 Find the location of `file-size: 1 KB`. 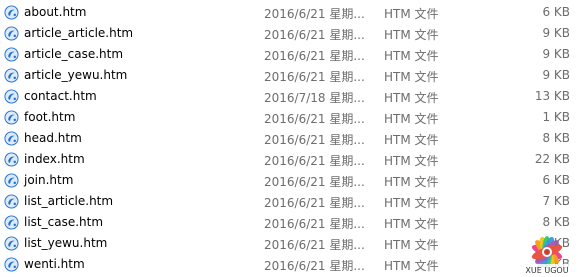

file-size: 1 KB is located at coordinates (556, 117).